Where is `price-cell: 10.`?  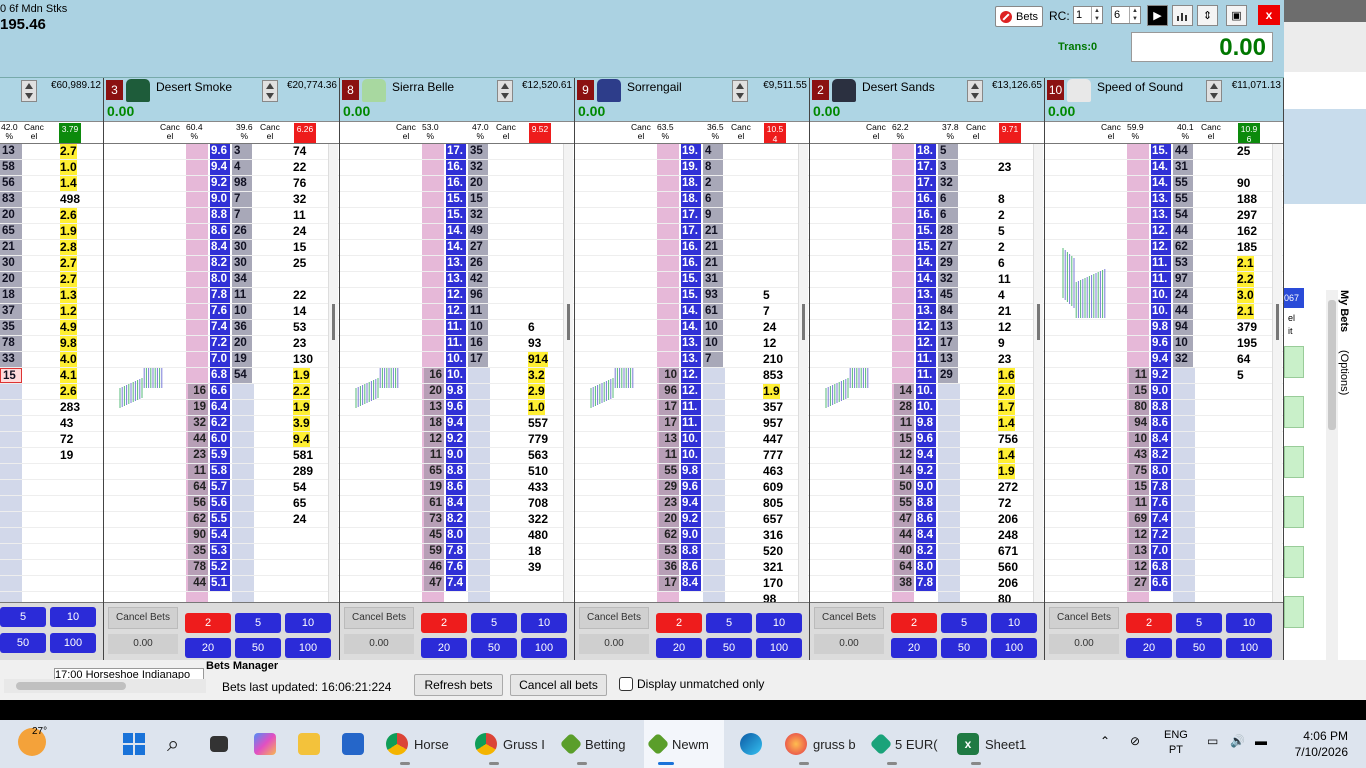
price-cell: 10. is located at coordinates (456, 375).